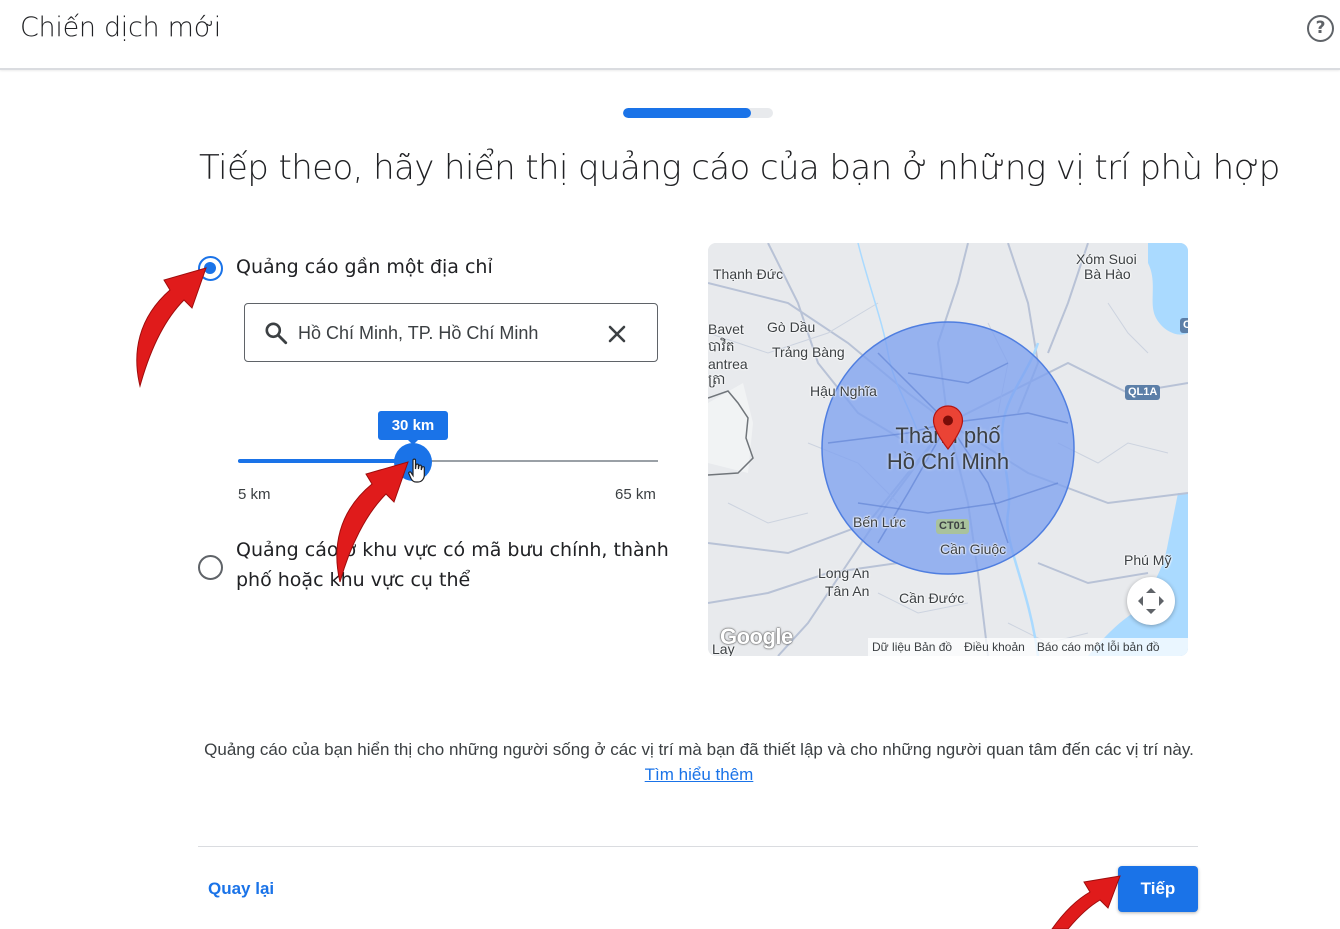 This screenshot has height=929, width=1340. What do you see at coordinates (912, 647) in the screenshot?
I see `map-data-link: Dữ liệu Bản đồ` at bounding box center [912, 647].